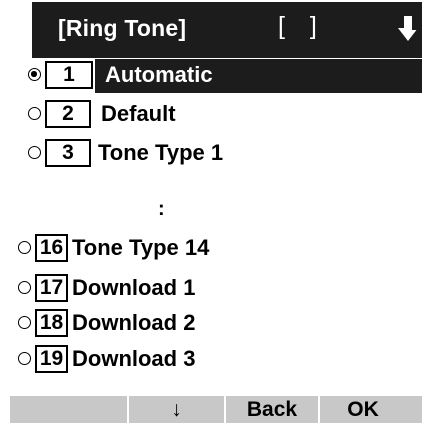 Image resolution: width=422 pixels, height=423 pixels. I want to click on item-label: Automatic, so click(159, 74).